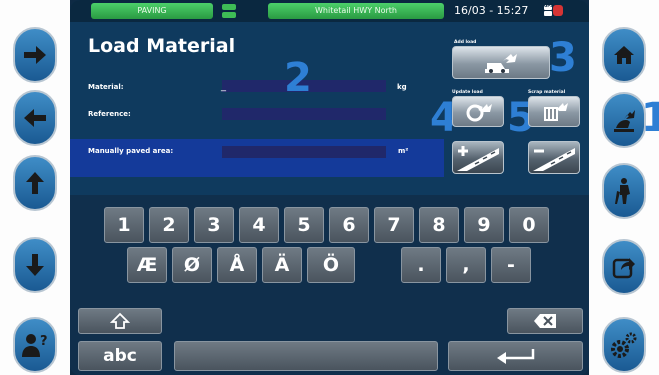 This screenshot has height=375, width=659. I want to click on manually-paved-area-row, so click(257, 158).